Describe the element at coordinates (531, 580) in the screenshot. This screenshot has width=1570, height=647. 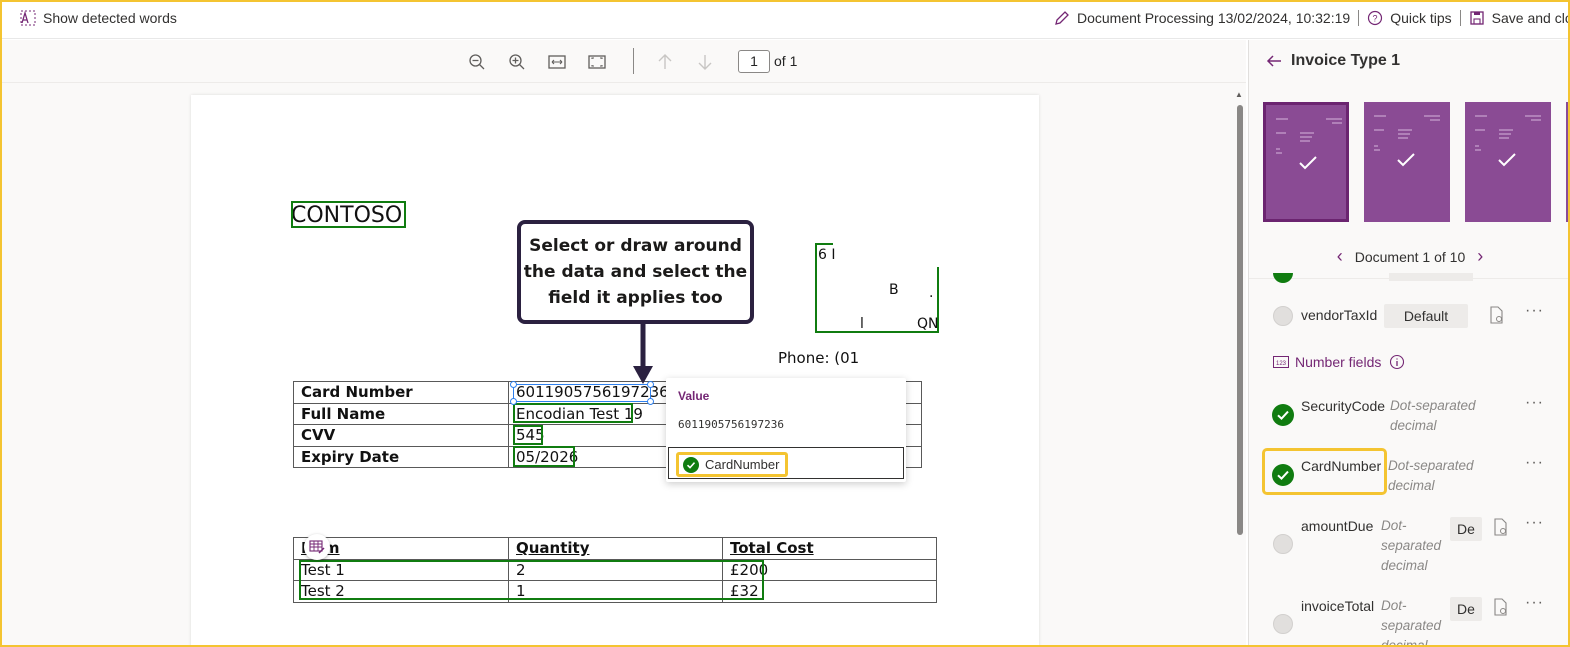
I see `detected-table-region` at that location.